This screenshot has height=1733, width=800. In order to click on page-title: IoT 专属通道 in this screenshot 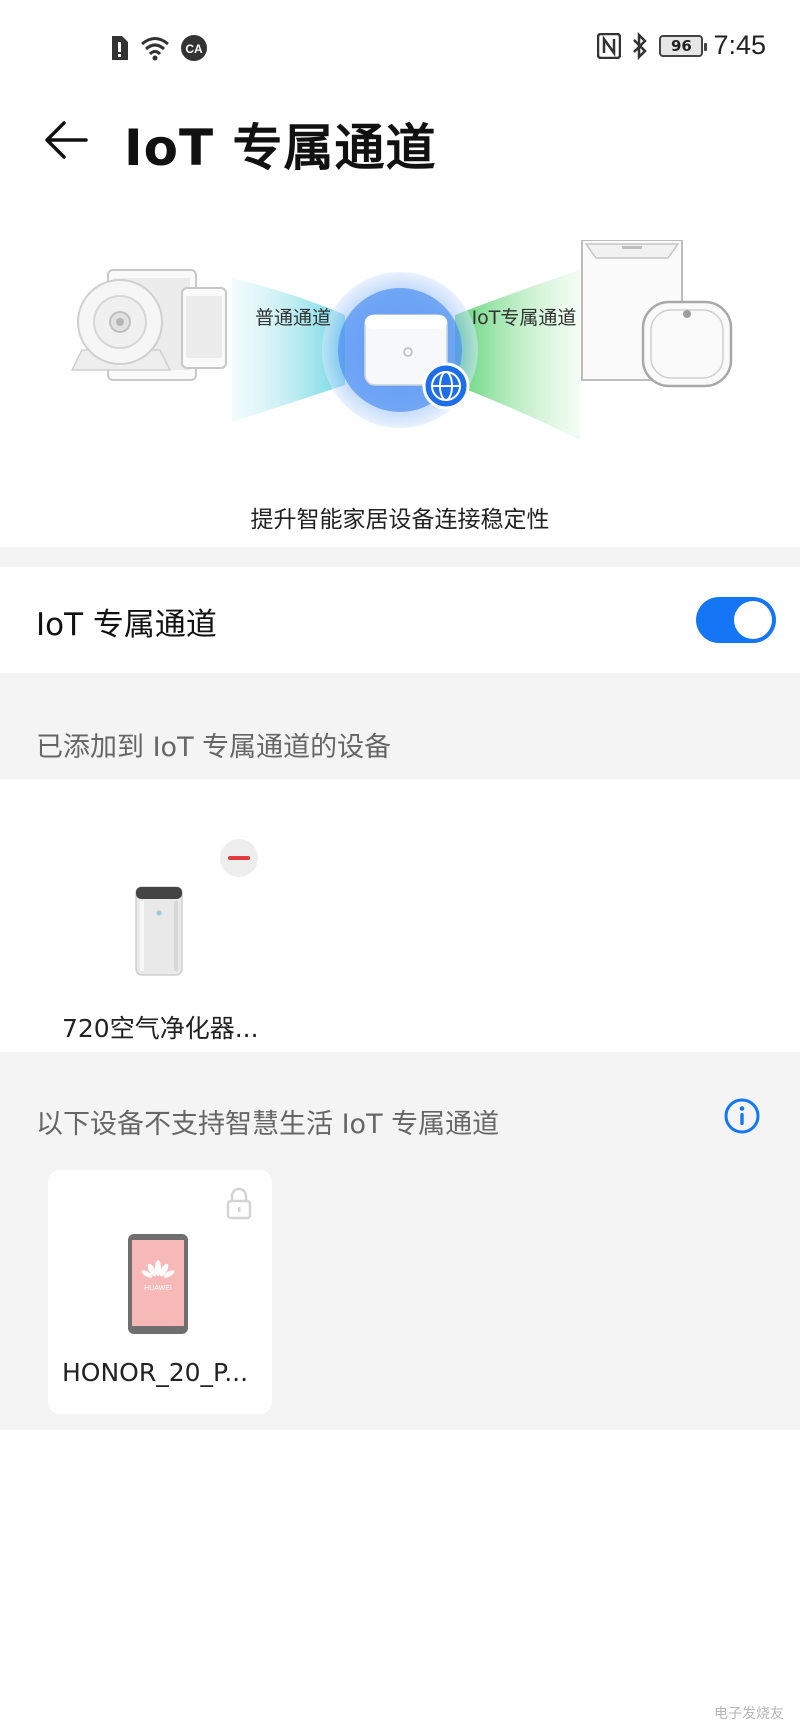, I will do `click(280, 148)`.